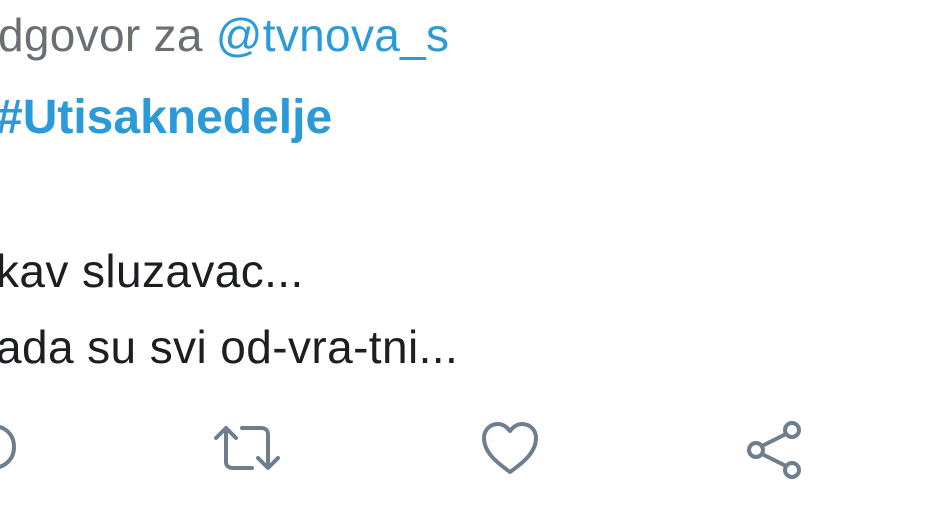 The height and width of the screenshot is (525, 930). Describe the element at coordinates (166, 118) in the screenshot. I see `hashtag-link: #Utisaknedelje` at that location.